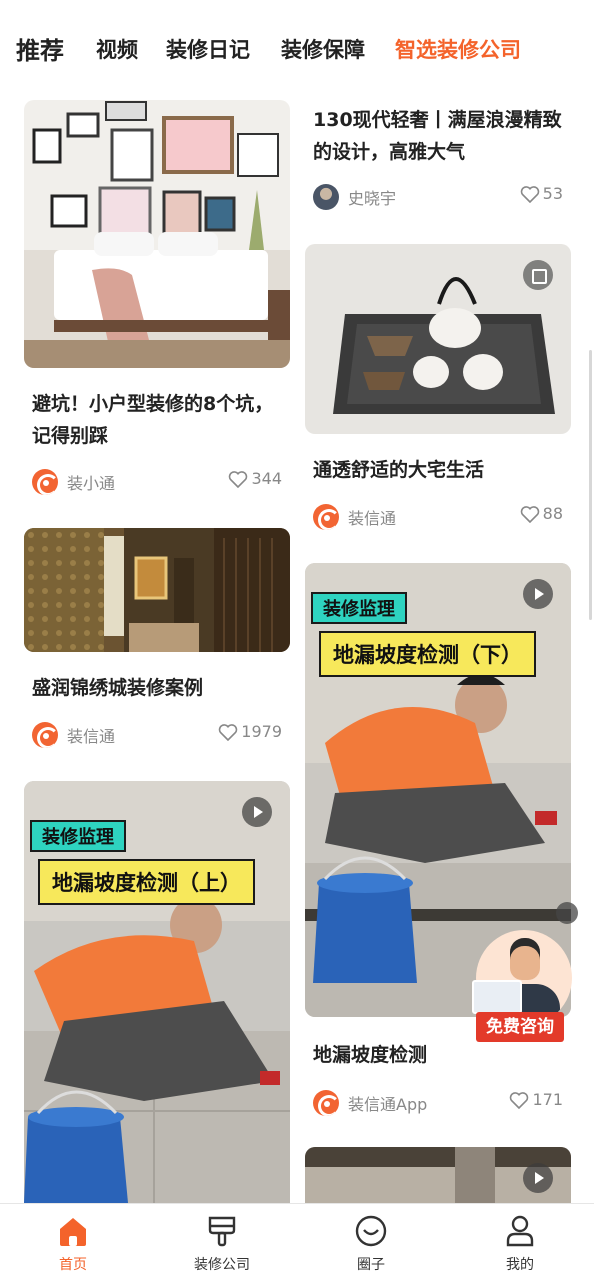 Image resolution: width=594 pixels, height=1280 pixels. What do you see at coordinates (388, 1104) in the screenshot?
I see `author-name: 装信通App` at bounding box center [388, 1104].